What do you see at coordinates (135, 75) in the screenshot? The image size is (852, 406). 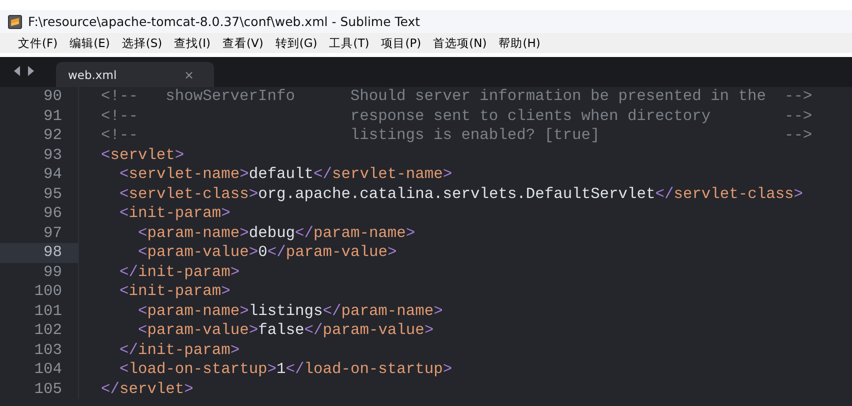 I see `file-tab: web.xml ×` at bounding box center [135, 75].